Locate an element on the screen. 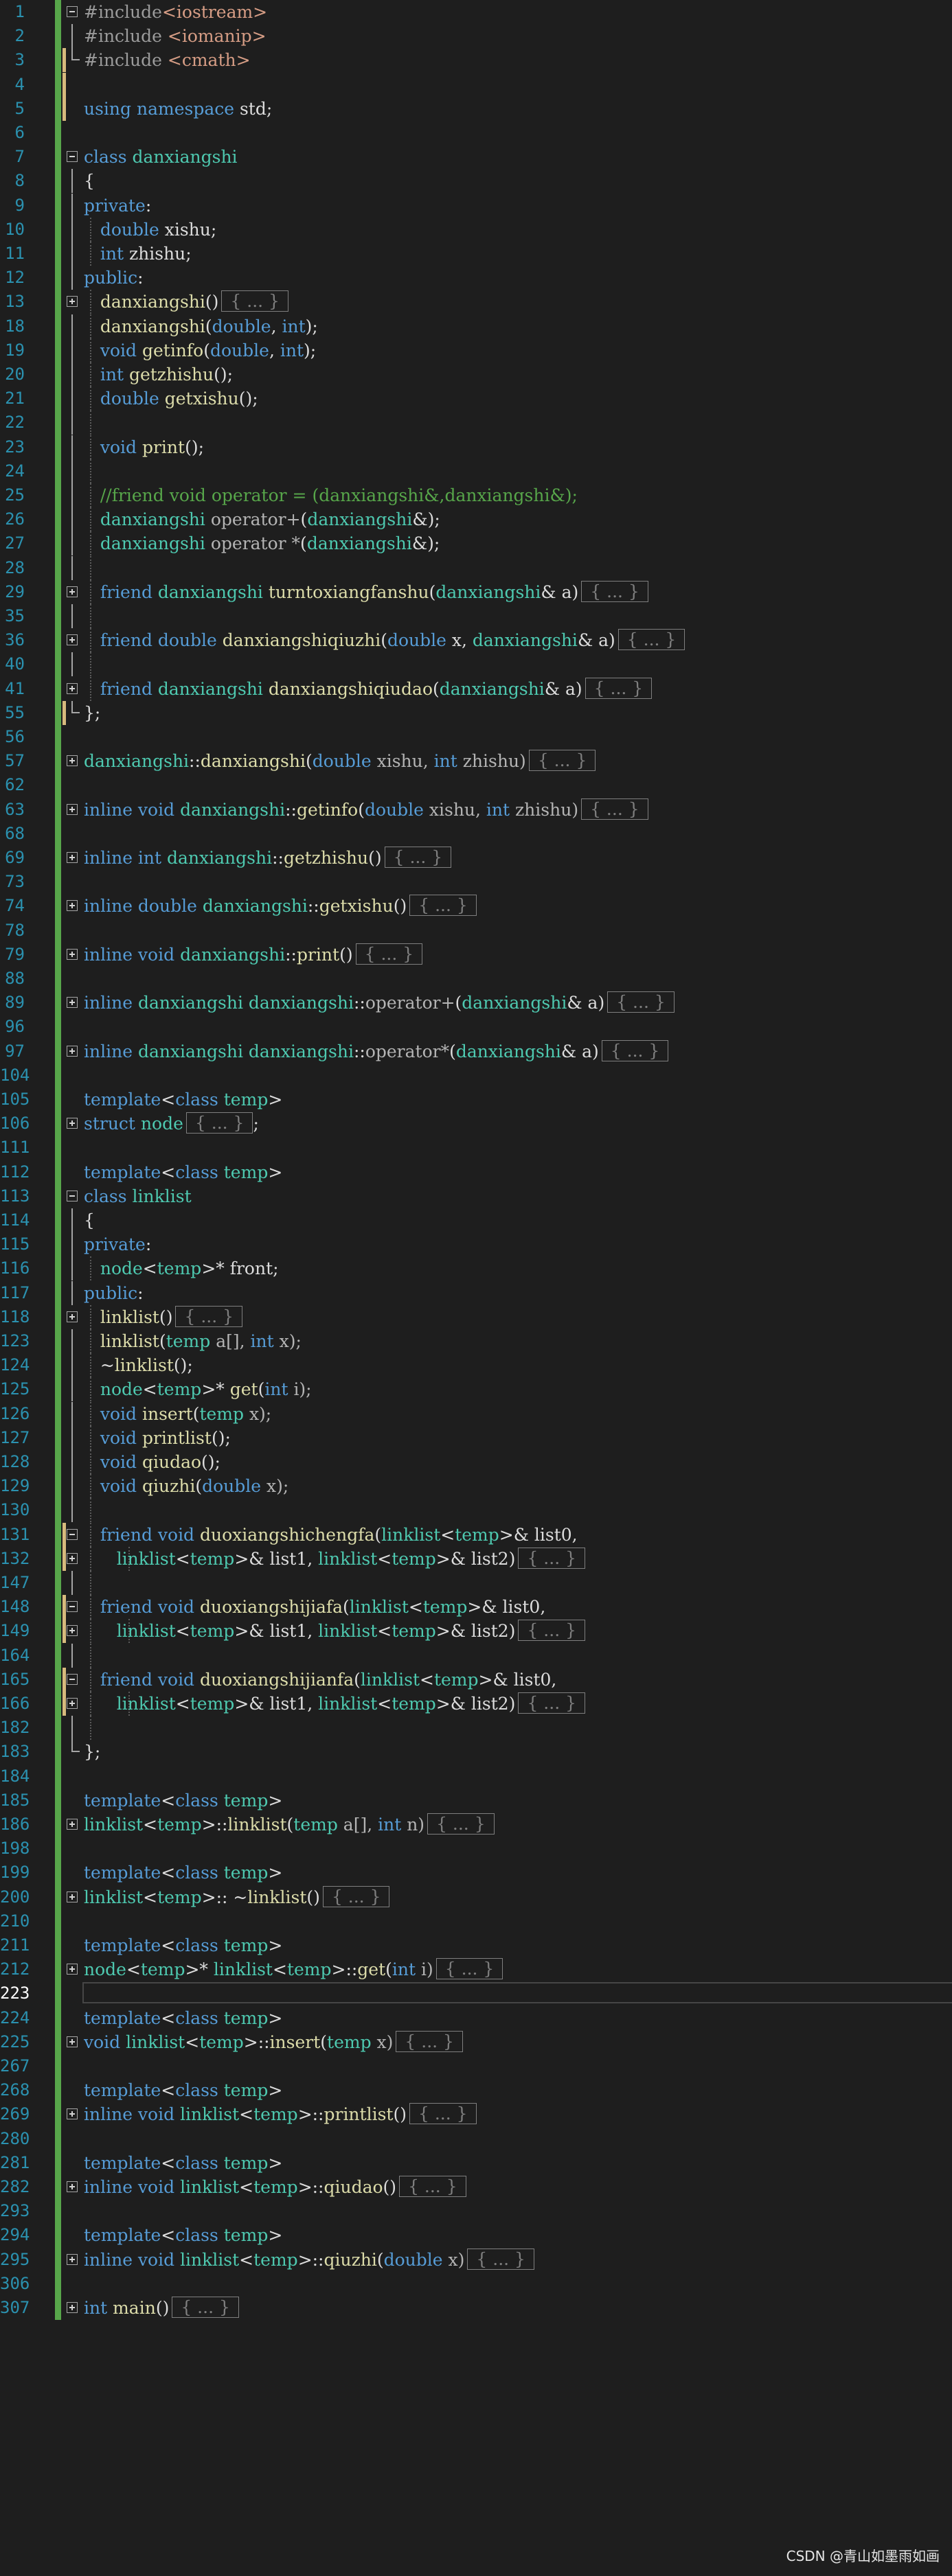 The height and width of the screenshot is (2576, 952). code-line: 111 is located at coordinates (476, 1148).